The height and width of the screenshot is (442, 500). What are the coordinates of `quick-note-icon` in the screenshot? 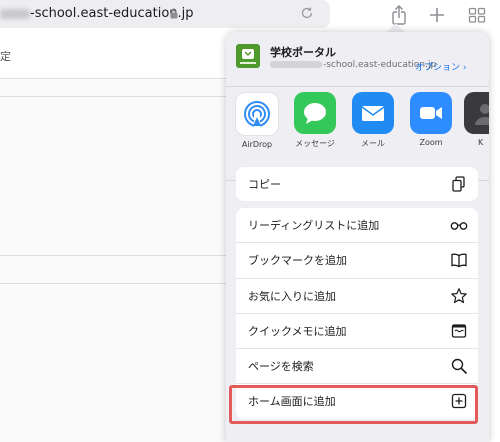 It's located at (459, 331).